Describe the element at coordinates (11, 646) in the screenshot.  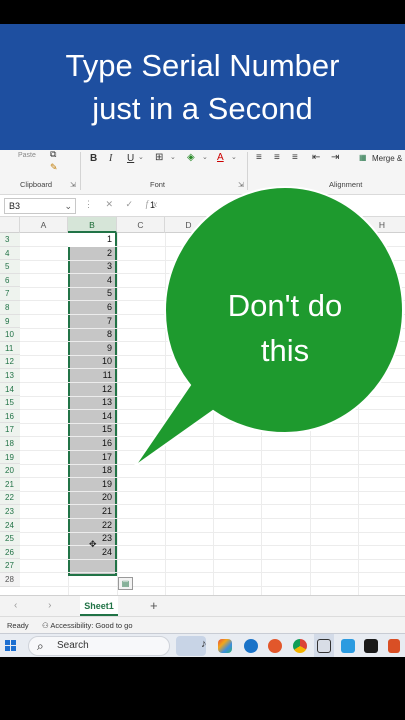
I see `windows-start-icon` at that location.